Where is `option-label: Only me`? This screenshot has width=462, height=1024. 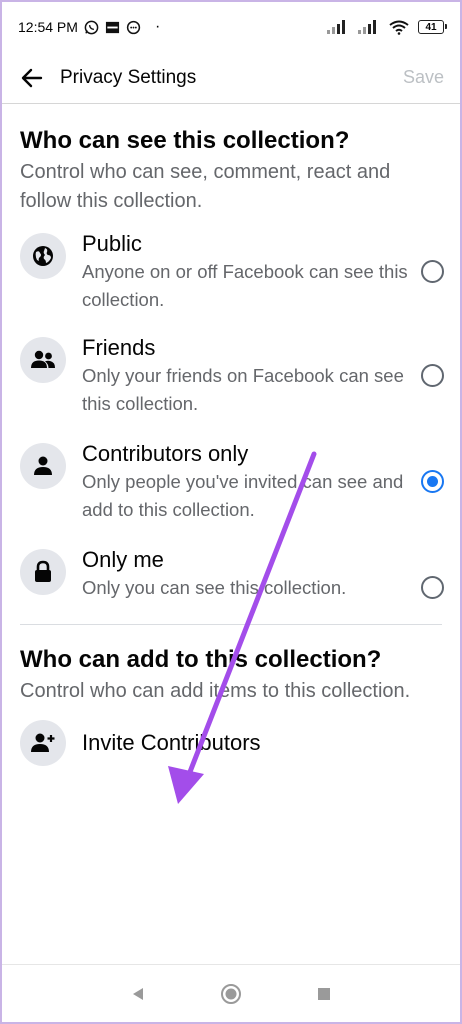
option-label: Only me is located at coordinates (123, 559).